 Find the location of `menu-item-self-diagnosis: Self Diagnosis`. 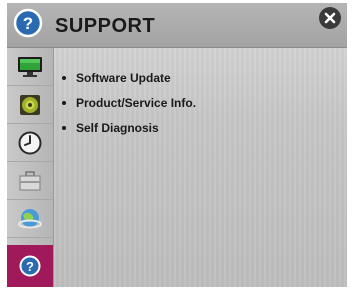

menu-item-self-diagnosis: Self Diagnosis is located at coordinates (129, 132).